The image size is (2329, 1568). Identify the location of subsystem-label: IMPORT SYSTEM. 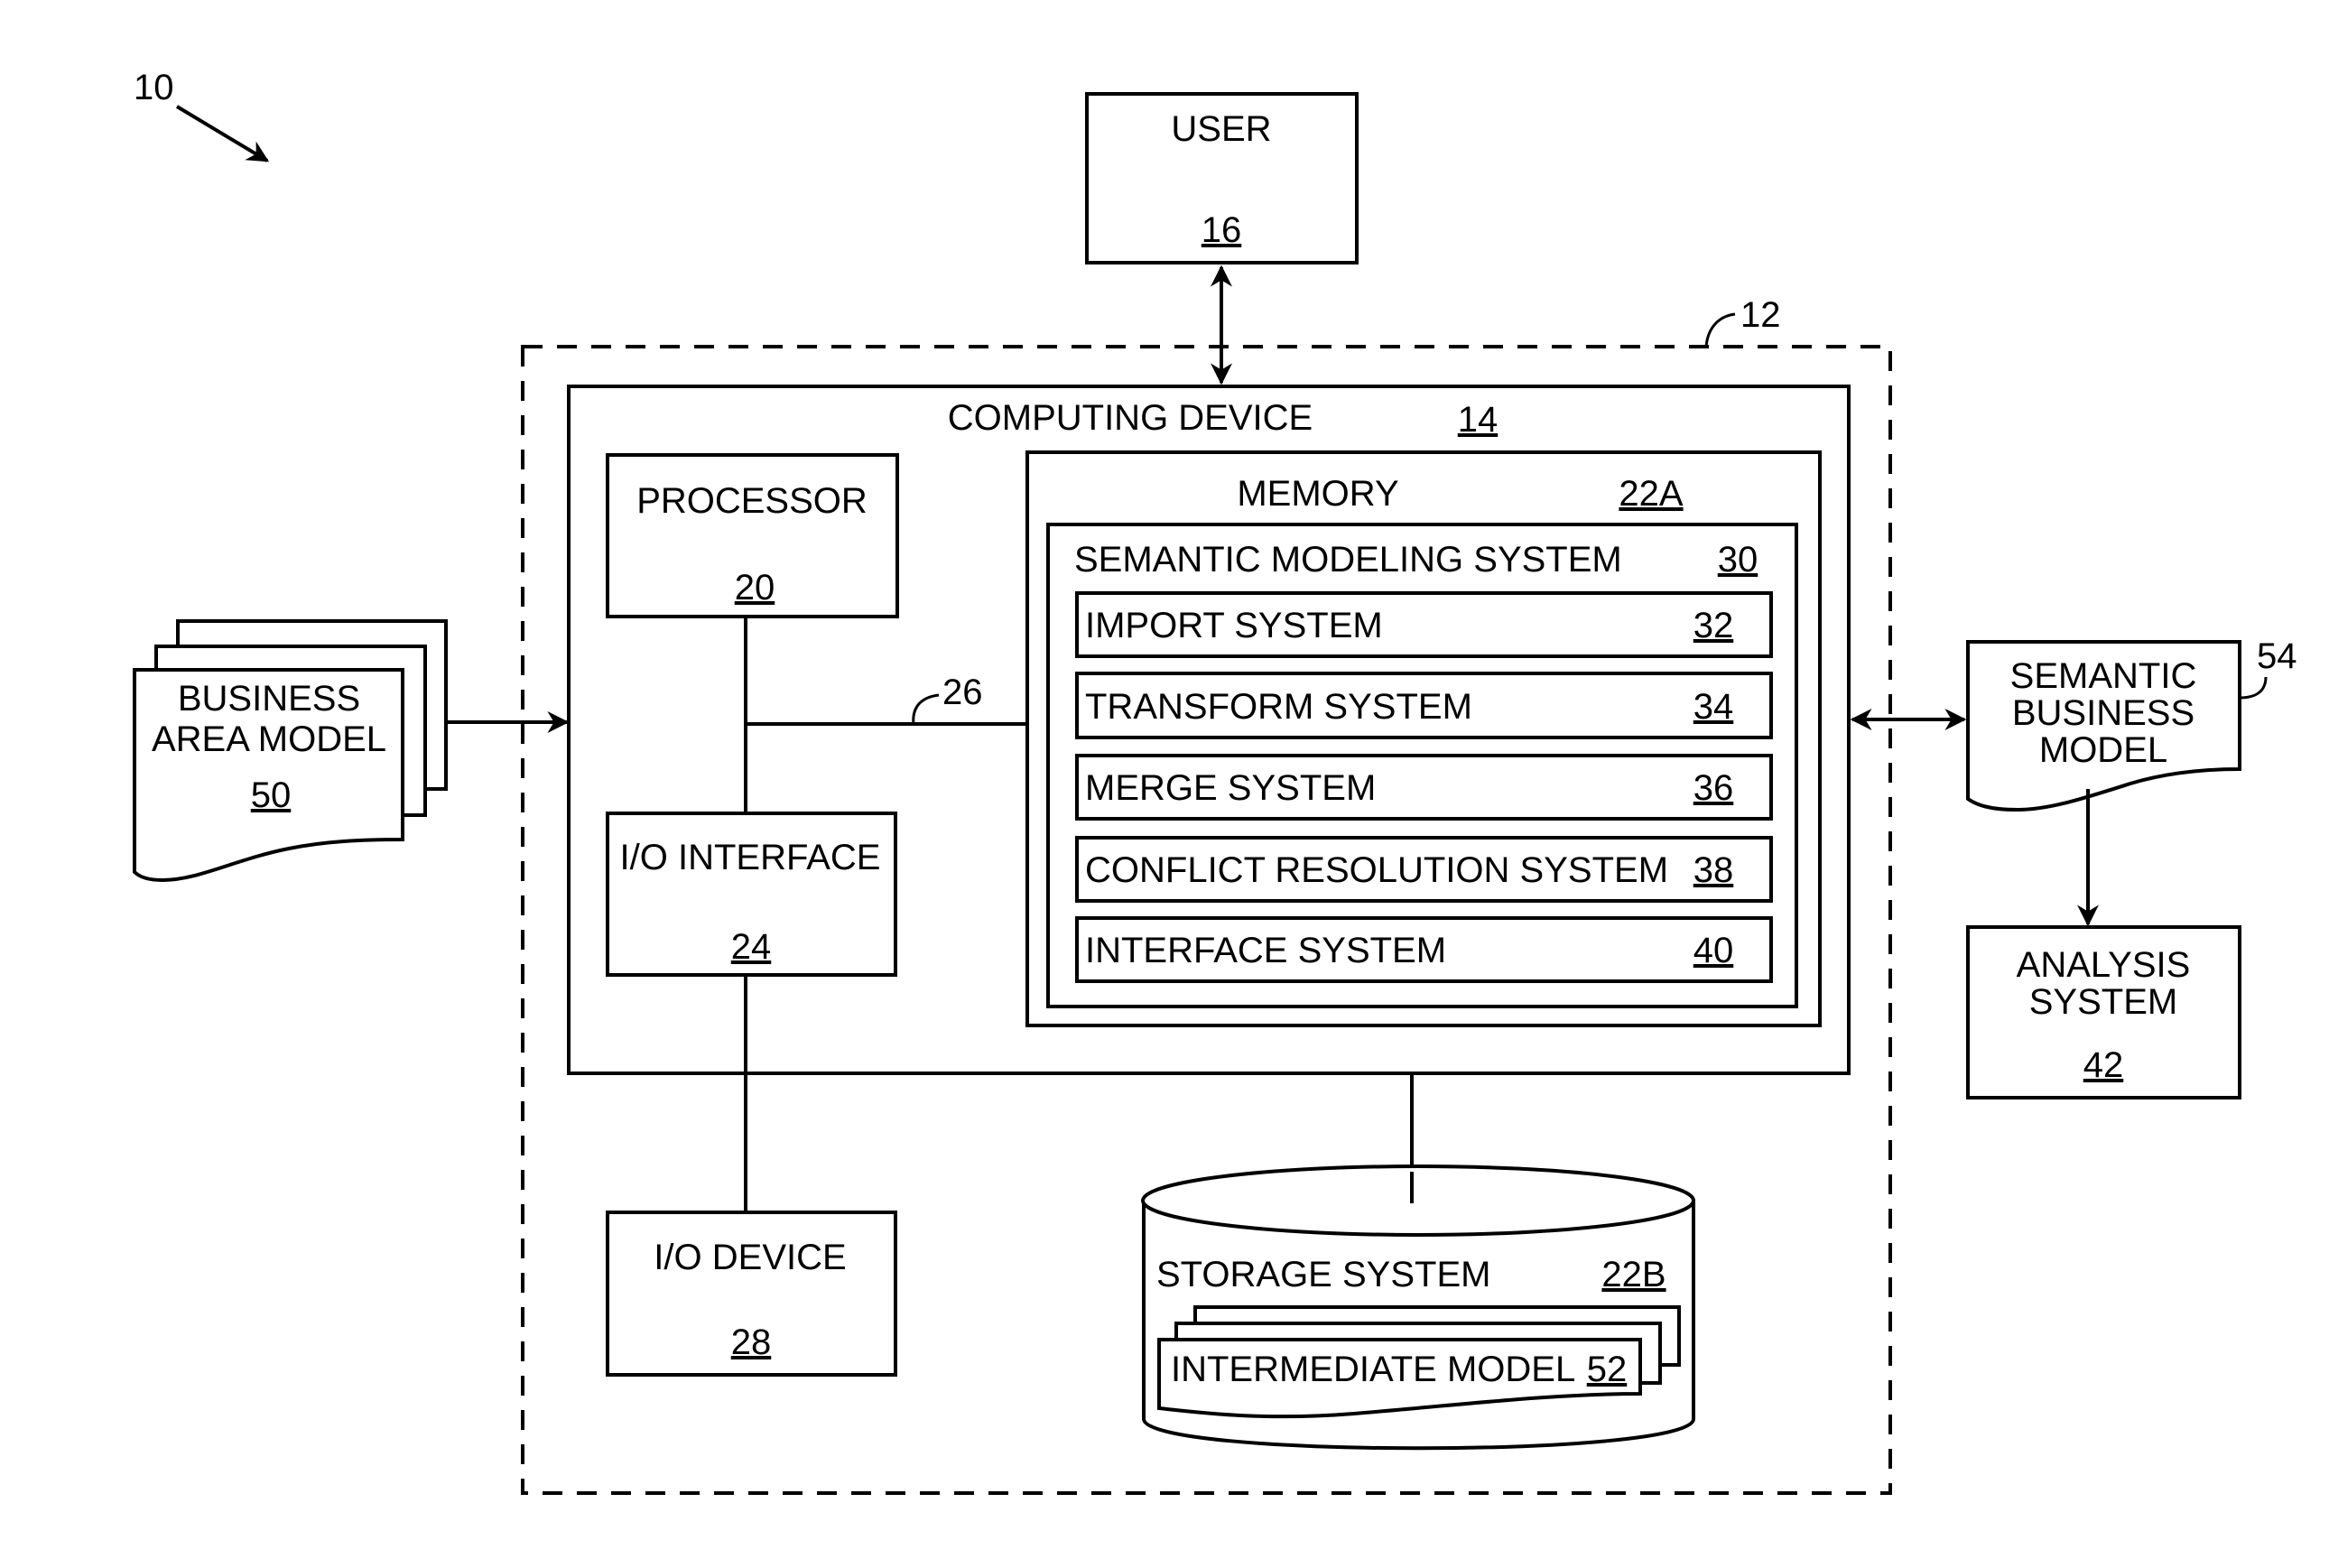
(1234, 625).